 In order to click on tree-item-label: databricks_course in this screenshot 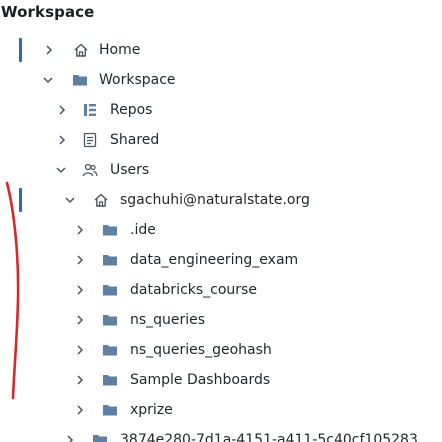, I will do `click(193, 290)`.